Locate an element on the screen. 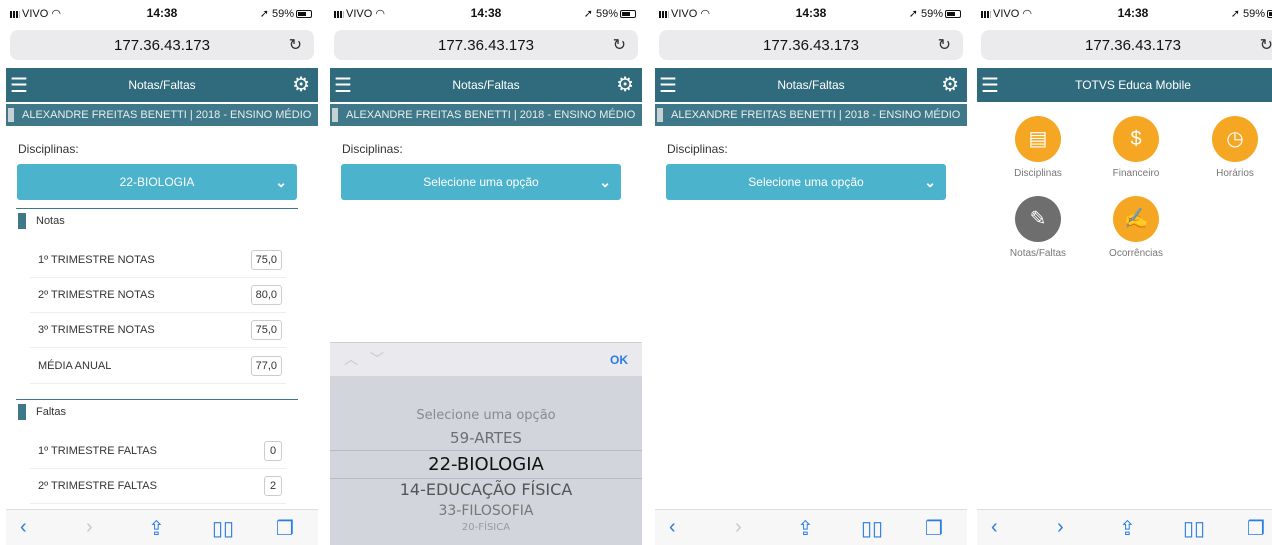 Image resolution: width=1272 pixels, height=545 pixels. menu-item-disciplinas: ▤ Disciplinas is located at coordinates (1038, 147).